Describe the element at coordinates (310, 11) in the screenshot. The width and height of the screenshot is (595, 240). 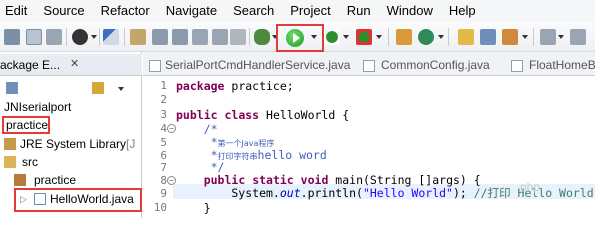
I see `menu-project: Project` at that location.